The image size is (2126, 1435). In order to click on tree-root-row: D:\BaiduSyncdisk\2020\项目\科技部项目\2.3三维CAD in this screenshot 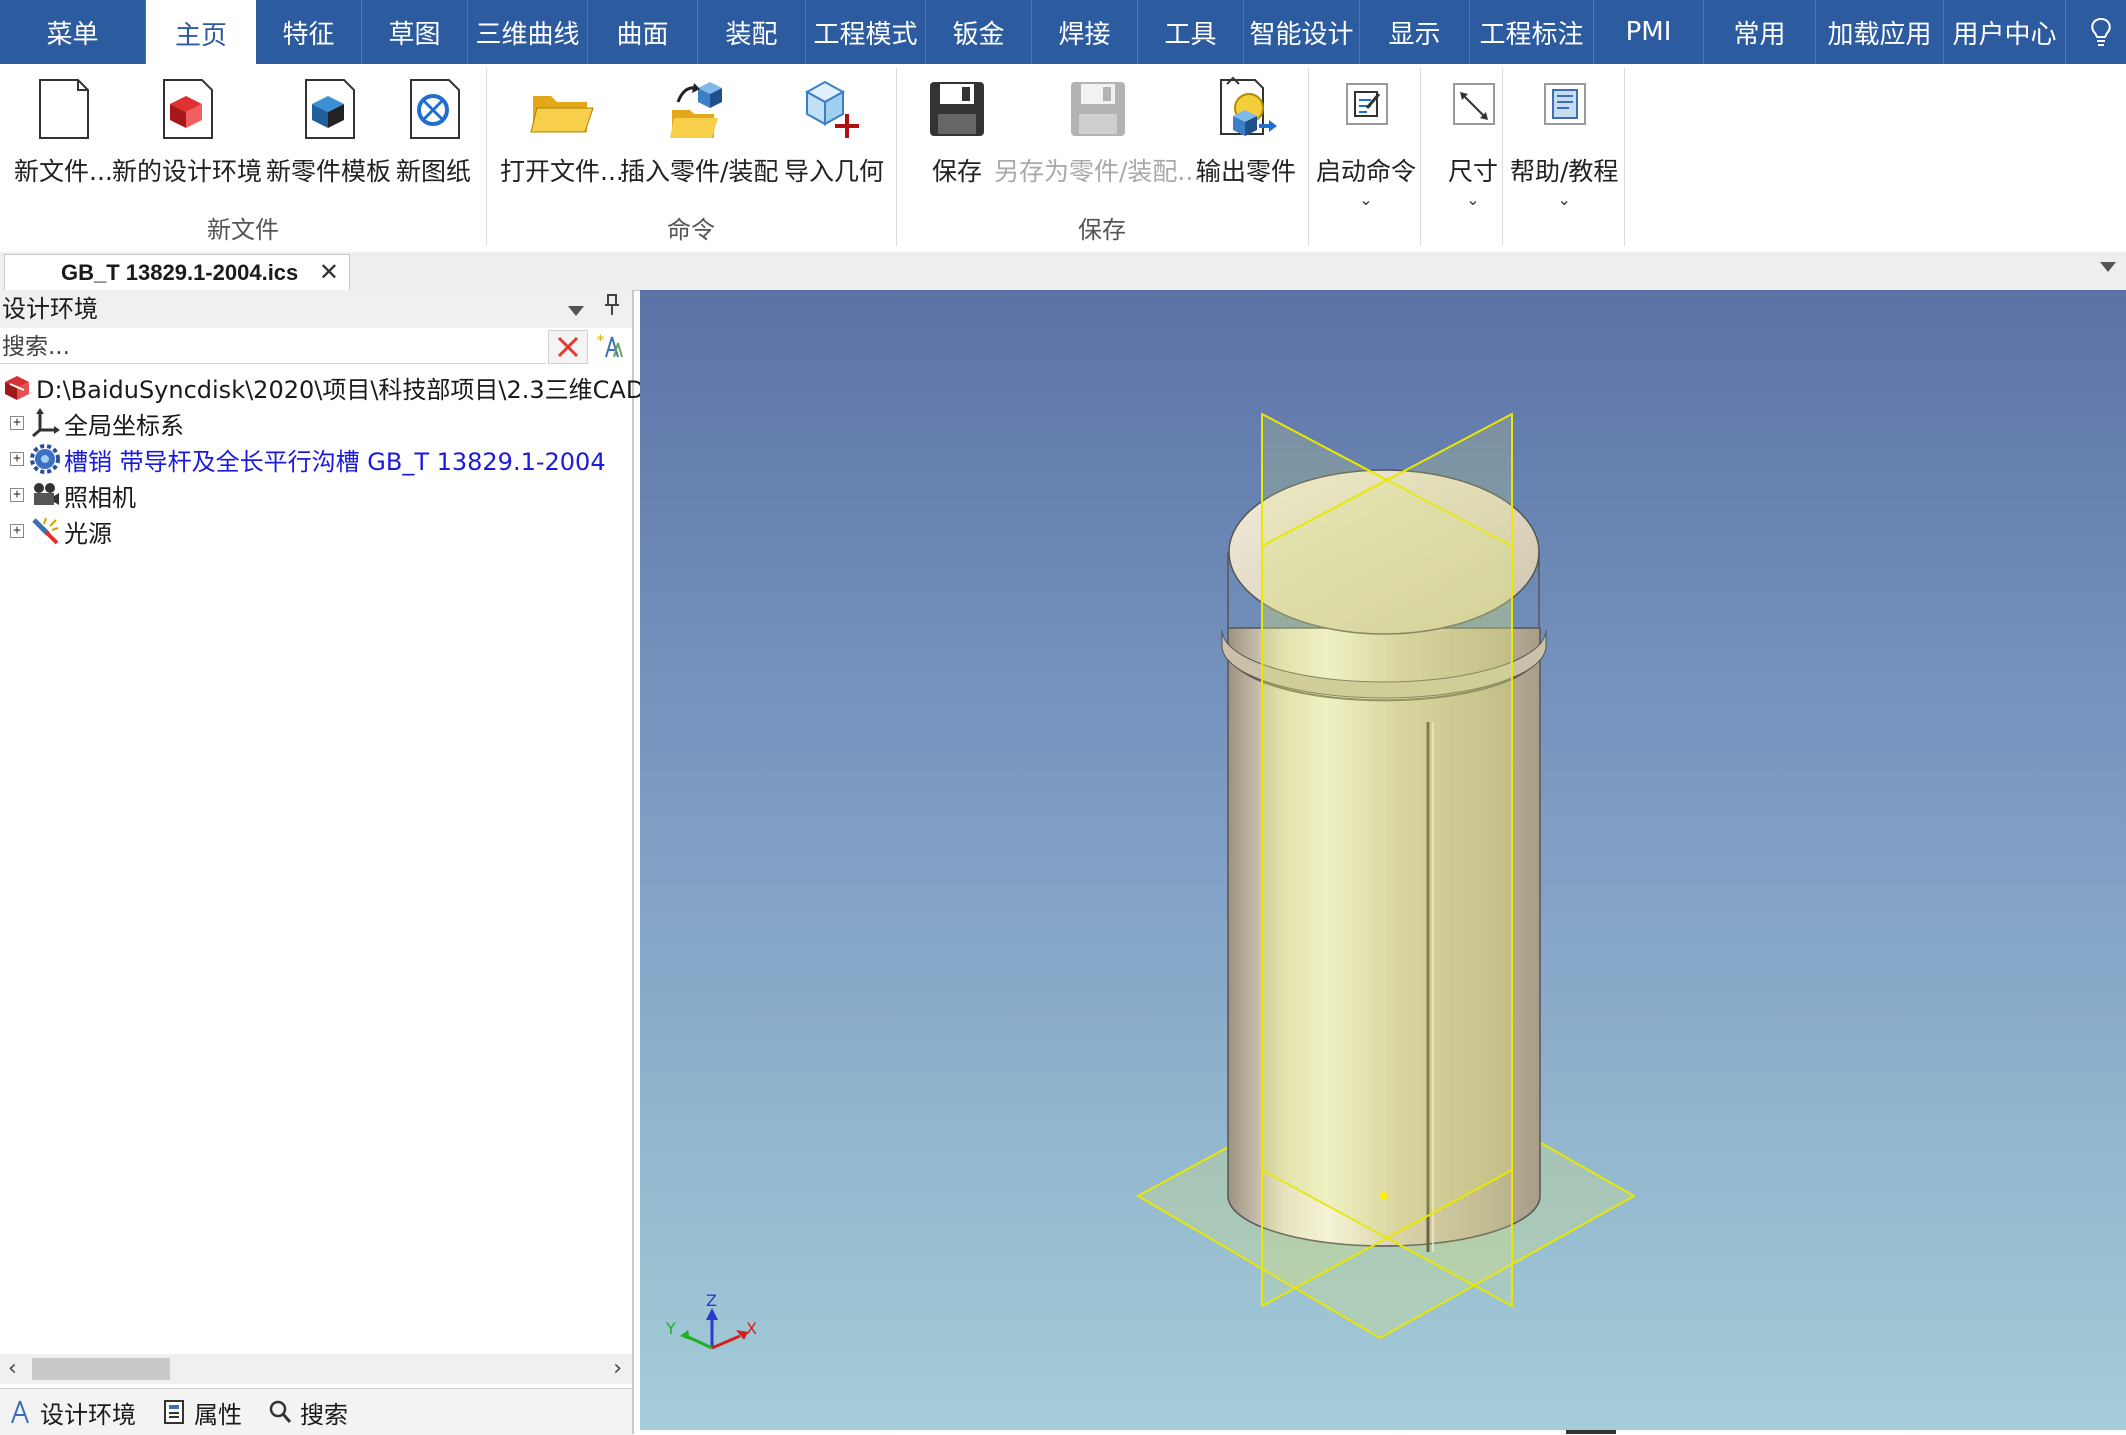, I will do `click(322, 387)`.